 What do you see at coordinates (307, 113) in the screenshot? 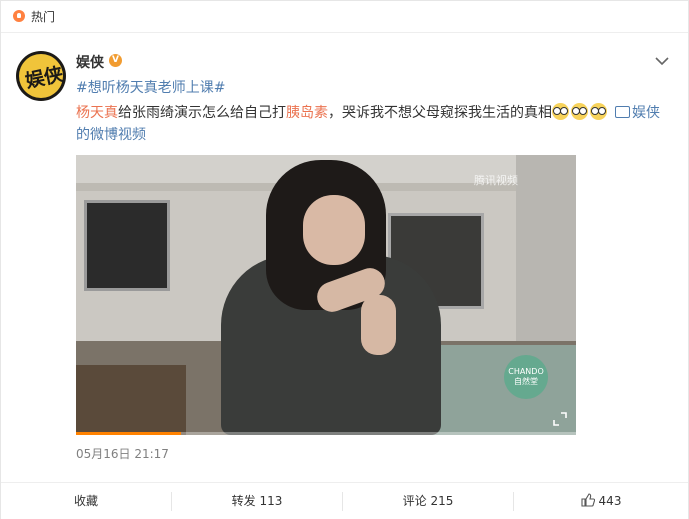
I see `keyword-link: 胰岛素` at bounding box center [307, 113].